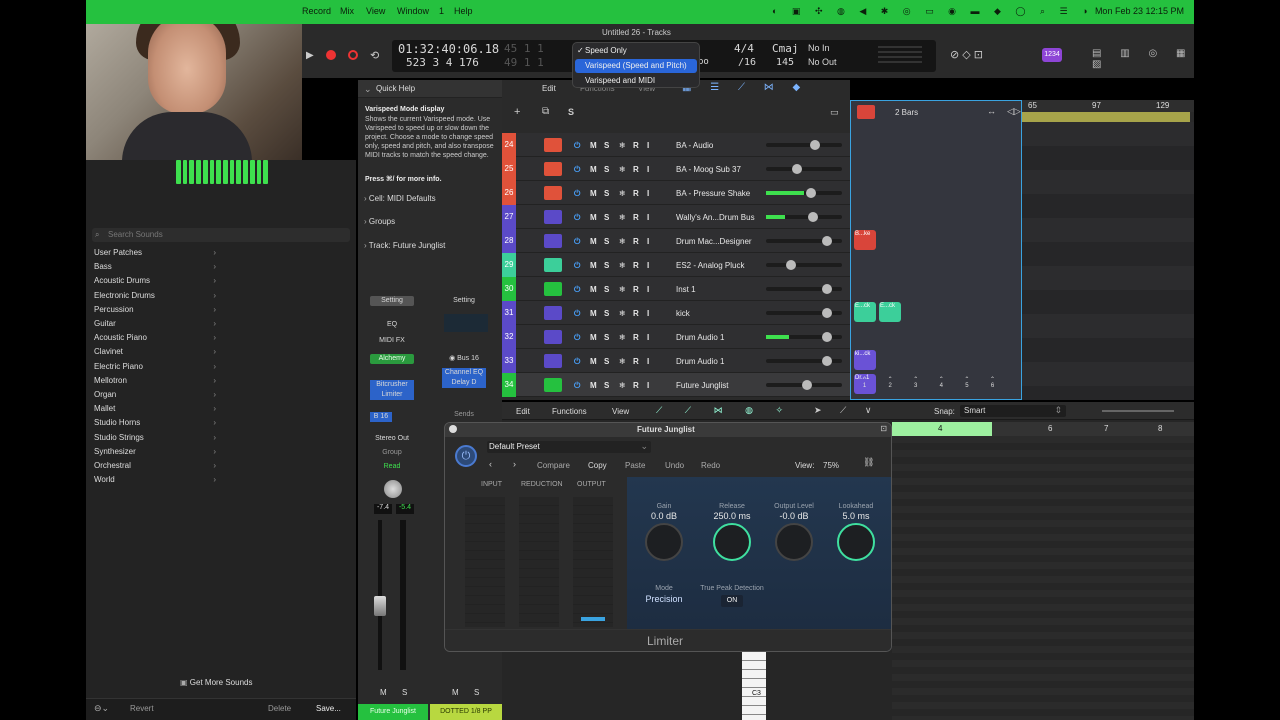  What do you see at coordinates (674, 465) in the screenshot?
I see `undo-button: Undo` at bounding box center [674, 465].